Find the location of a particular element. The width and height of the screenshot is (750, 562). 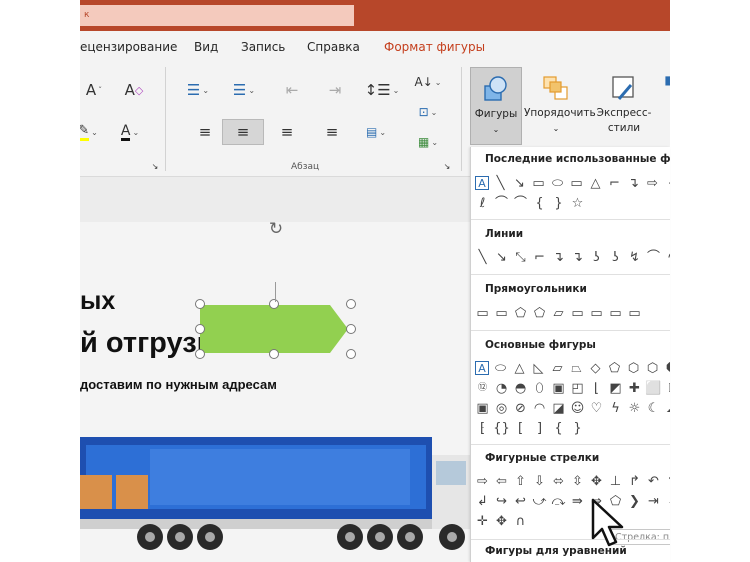

chord-shape-icon: ◓ is located at coordinates (520, 388).